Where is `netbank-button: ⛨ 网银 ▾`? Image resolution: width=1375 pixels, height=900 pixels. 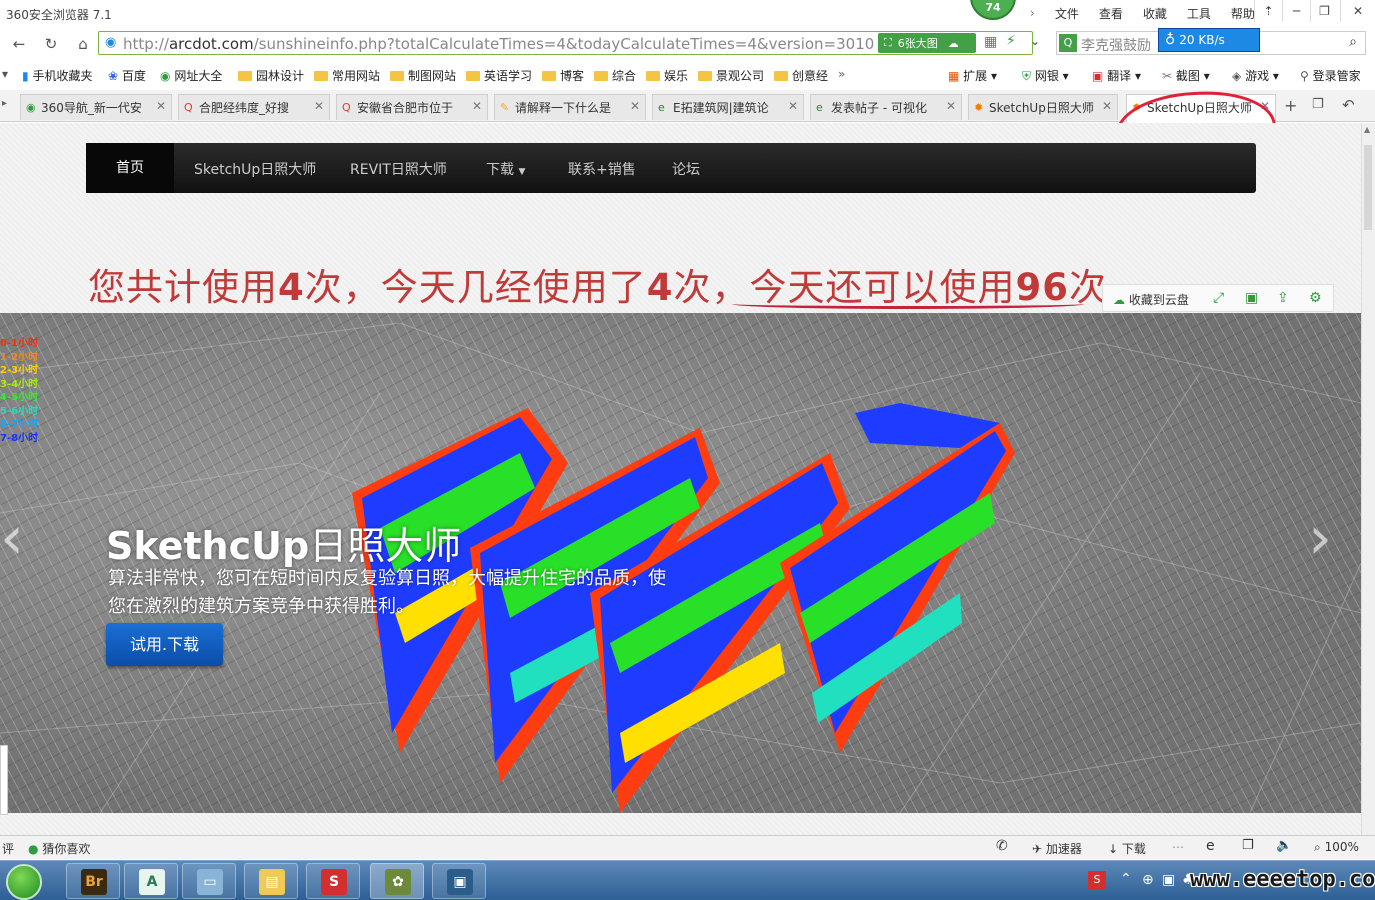
netbank-button: ⛨ 网银 ▾ is located at coordinates (1045, 75).